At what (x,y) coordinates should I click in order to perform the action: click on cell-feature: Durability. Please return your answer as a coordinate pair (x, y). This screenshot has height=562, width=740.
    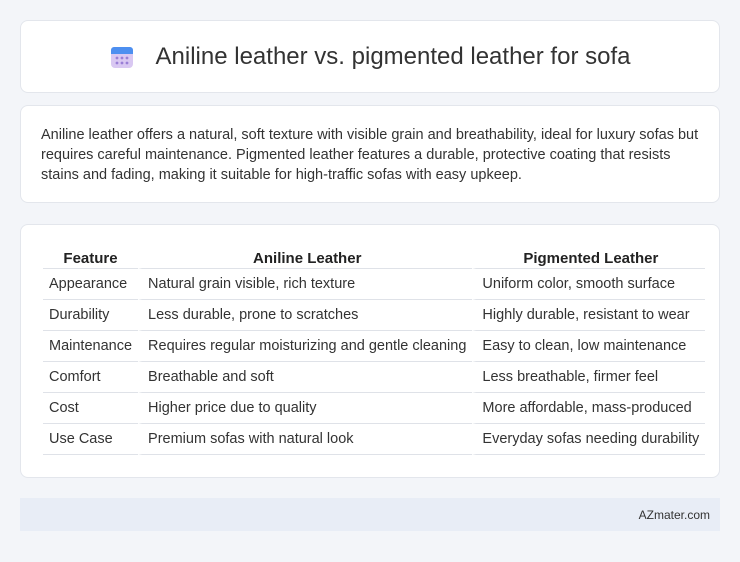
    Looking at the image, I should click on (91, 315).